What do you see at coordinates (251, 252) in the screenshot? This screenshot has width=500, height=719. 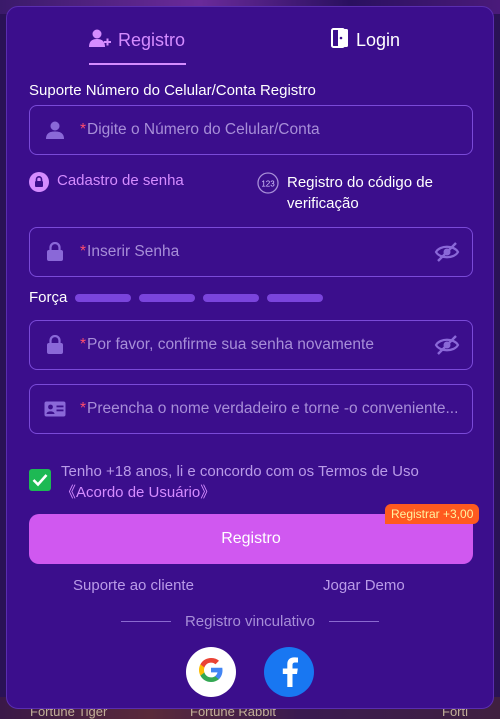 I see `password-field: *Inserir Senha` at bounding box center [251, 252].